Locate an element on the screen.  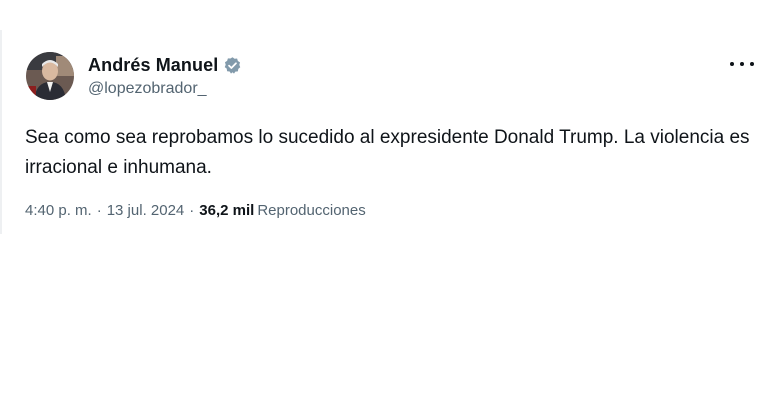
views-count: 36,2 mil is located at coordinates (226, 210).